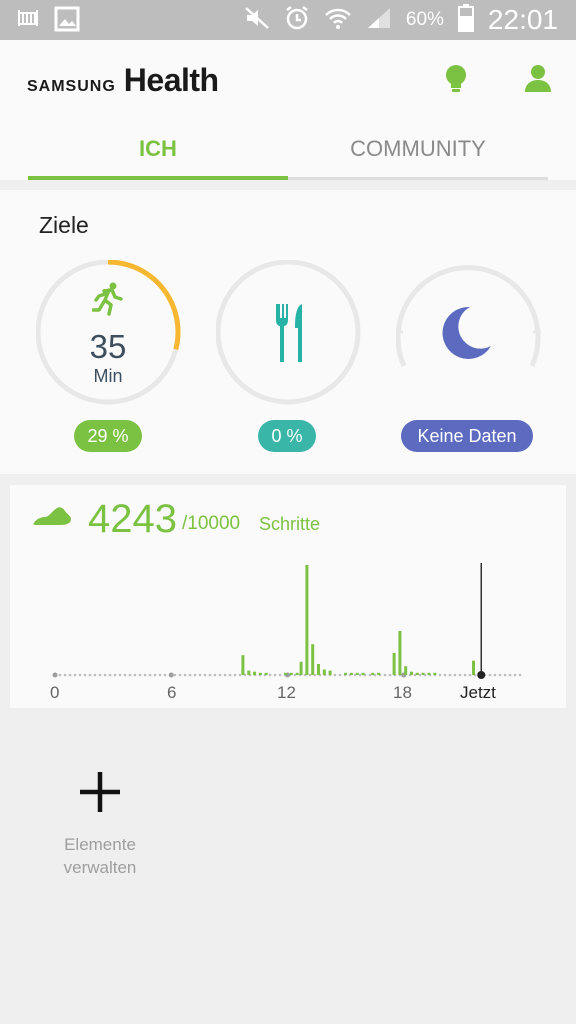 Image resolution: width=576 pixels, height=1024 pixels. Describe the element at coordinates (418, 152) in the screenshot. I see `tab-community: COMMUNITY` at that location.